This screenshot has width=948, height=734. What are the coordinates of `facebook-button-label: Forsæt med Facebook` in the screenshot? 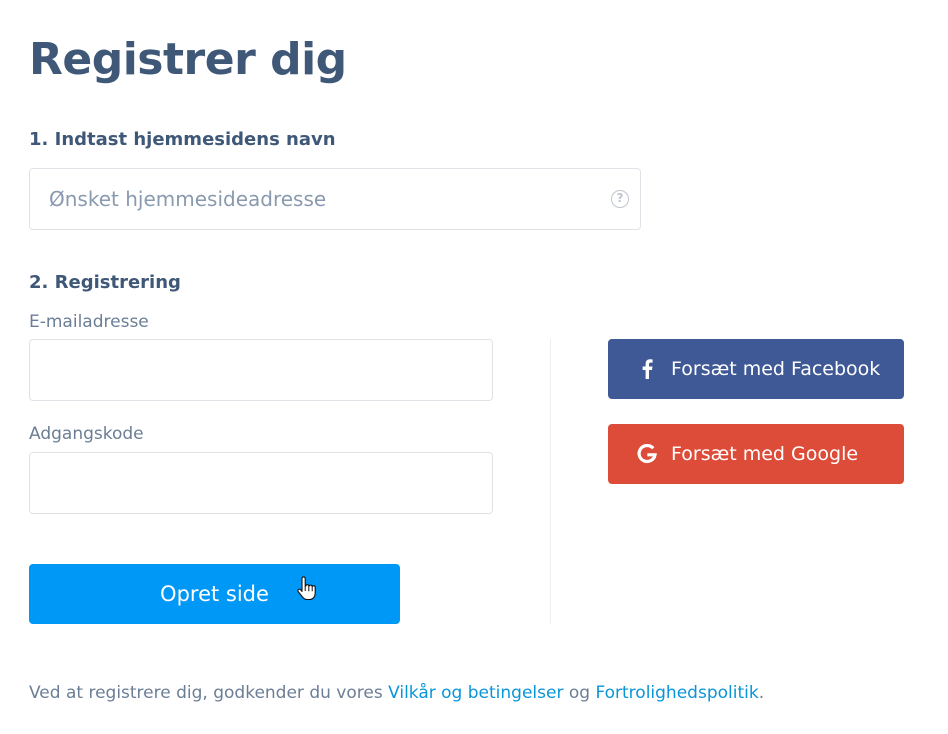 It's located at (776, 369).